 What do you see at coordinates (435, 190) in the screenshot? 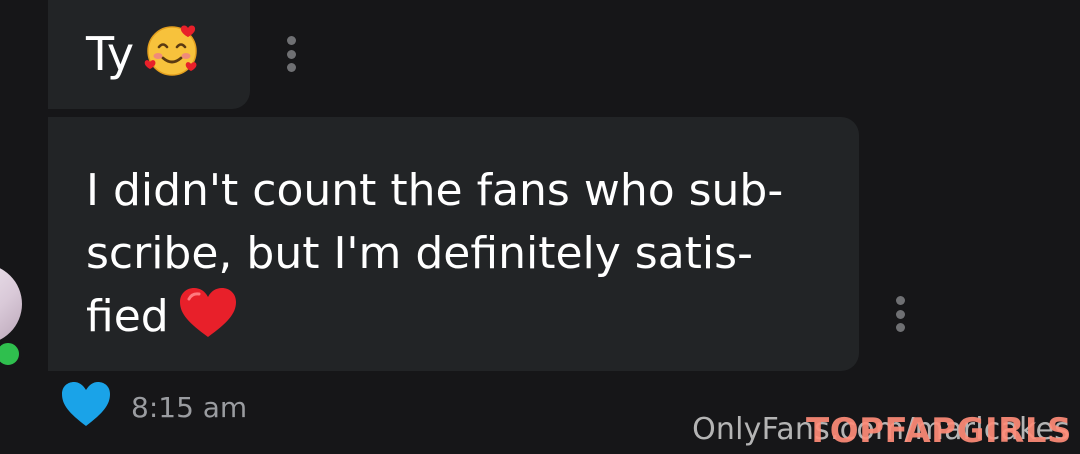
I see `message-line: I didn't count the fans who sub-` at bounding box center [435, 190].